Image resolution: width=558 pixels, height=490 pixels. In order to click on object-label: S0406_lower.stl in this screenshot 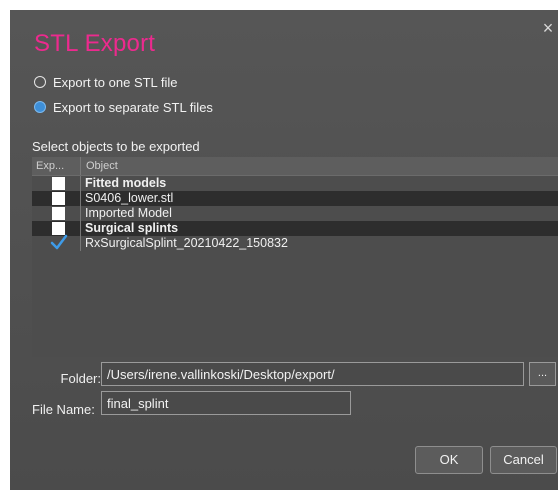, I will do `click(126, 198)`.